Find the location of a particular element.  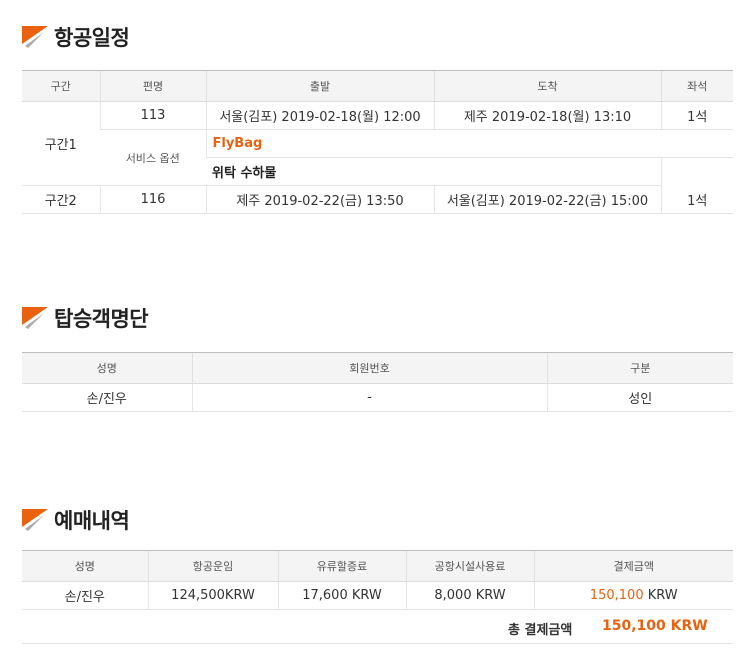

total-value: 150,100 KRW is located at coordinates (655, 626).